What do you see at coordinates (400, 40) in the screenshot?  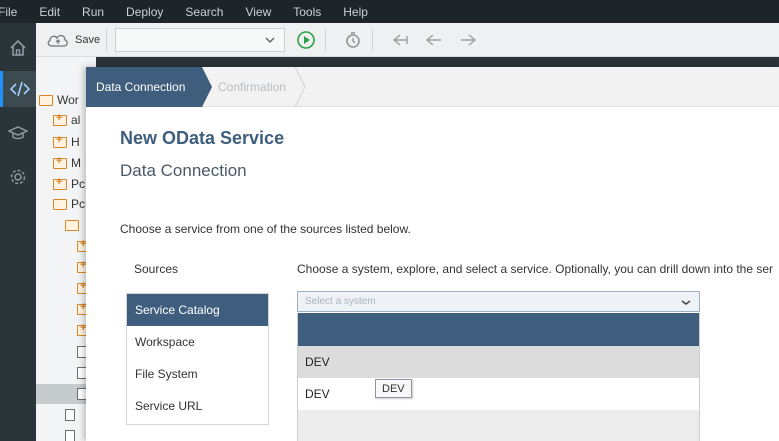 I see `back-to-start-icon` at bounding box center [400, 40].